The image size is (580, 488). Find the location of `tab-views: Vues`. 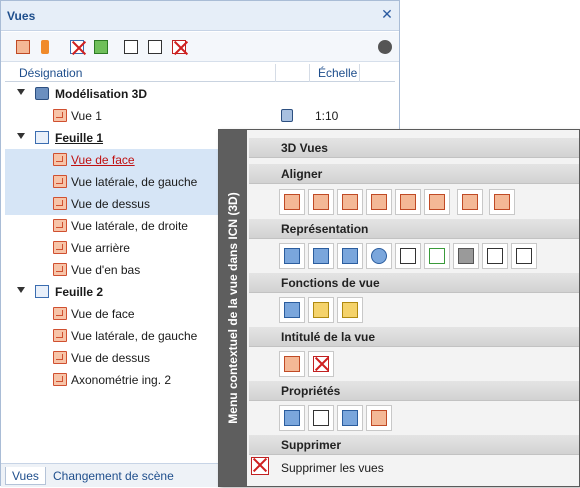

tab-views: Vues is located at coordinates (25, 476).